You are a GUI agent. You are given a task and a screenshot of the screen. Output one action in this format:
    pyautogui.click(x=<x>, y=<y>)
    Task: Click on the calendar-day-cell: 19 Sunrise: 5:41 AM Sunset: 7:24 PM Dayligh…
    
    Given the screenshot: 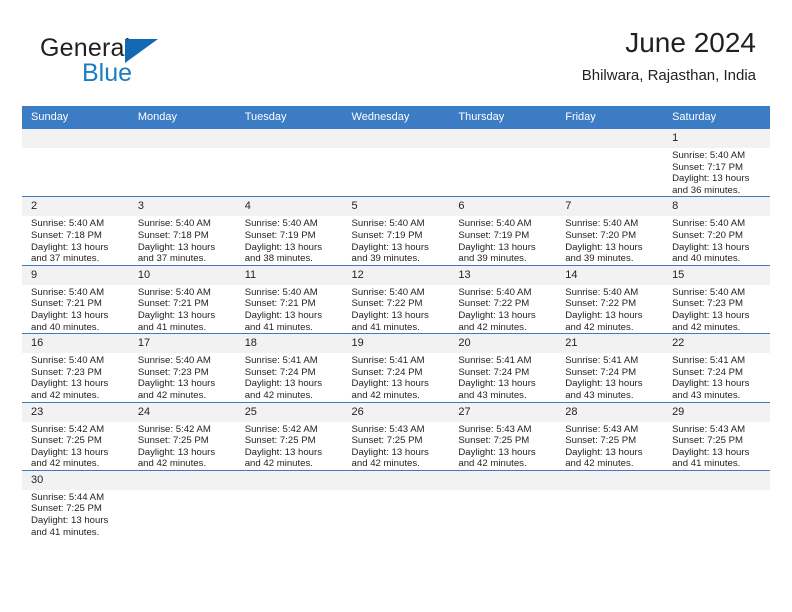 What is the action you would take?
    pyautogui.click(x=396, y=367)
    